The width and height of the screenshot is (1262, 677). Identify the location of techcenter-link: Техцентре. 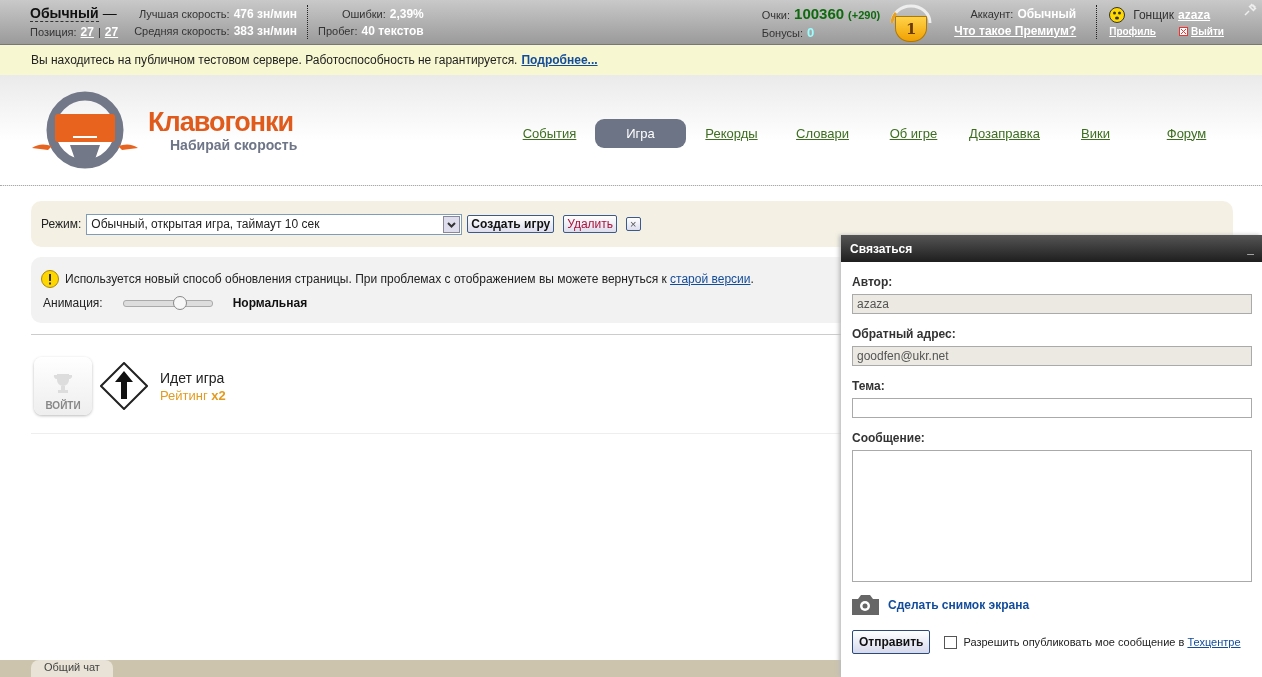
(1214, 642).